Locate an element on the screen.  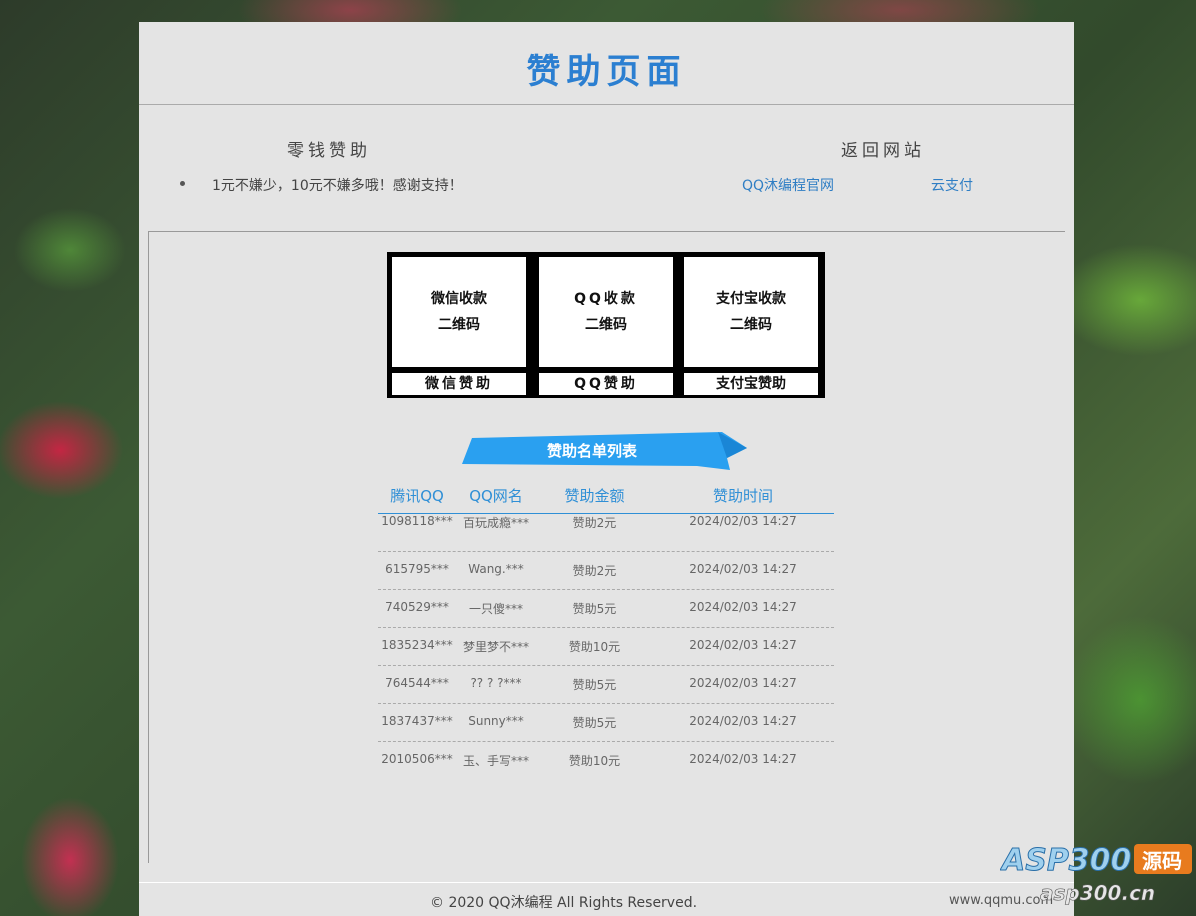
table-header: 腾讯QQ QQ网名 赞助金额 赞助时间 is located at coordinates (606, 498).